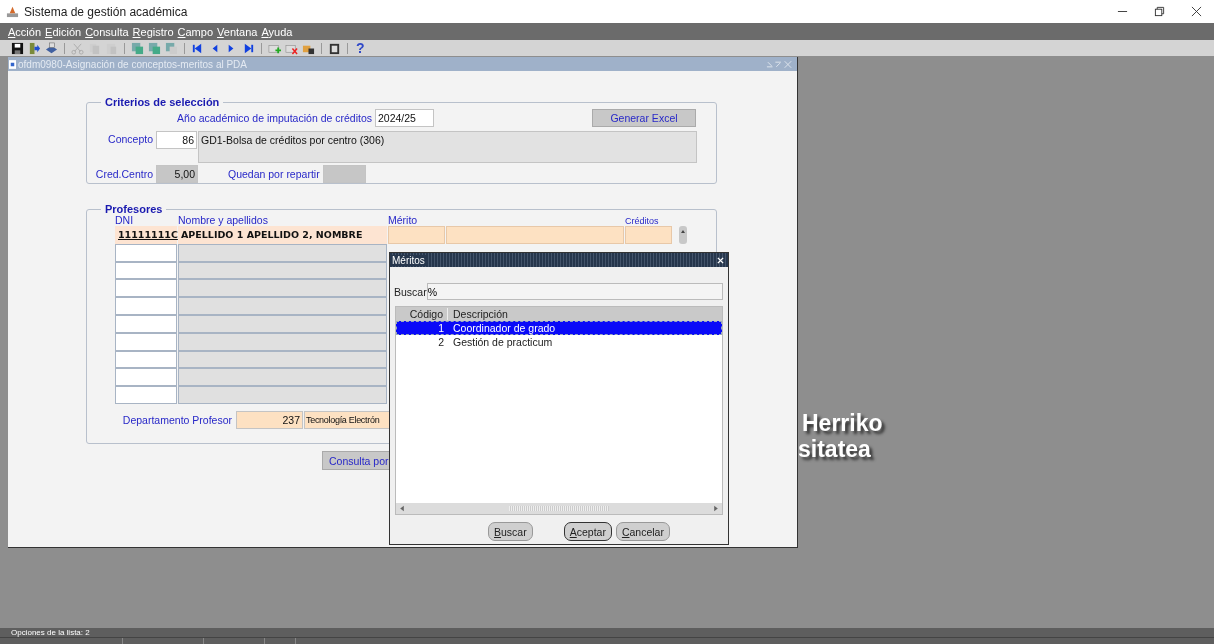 The image size is (1214, 644). I want to click on logo-text: Herriko, so click(842, 423).